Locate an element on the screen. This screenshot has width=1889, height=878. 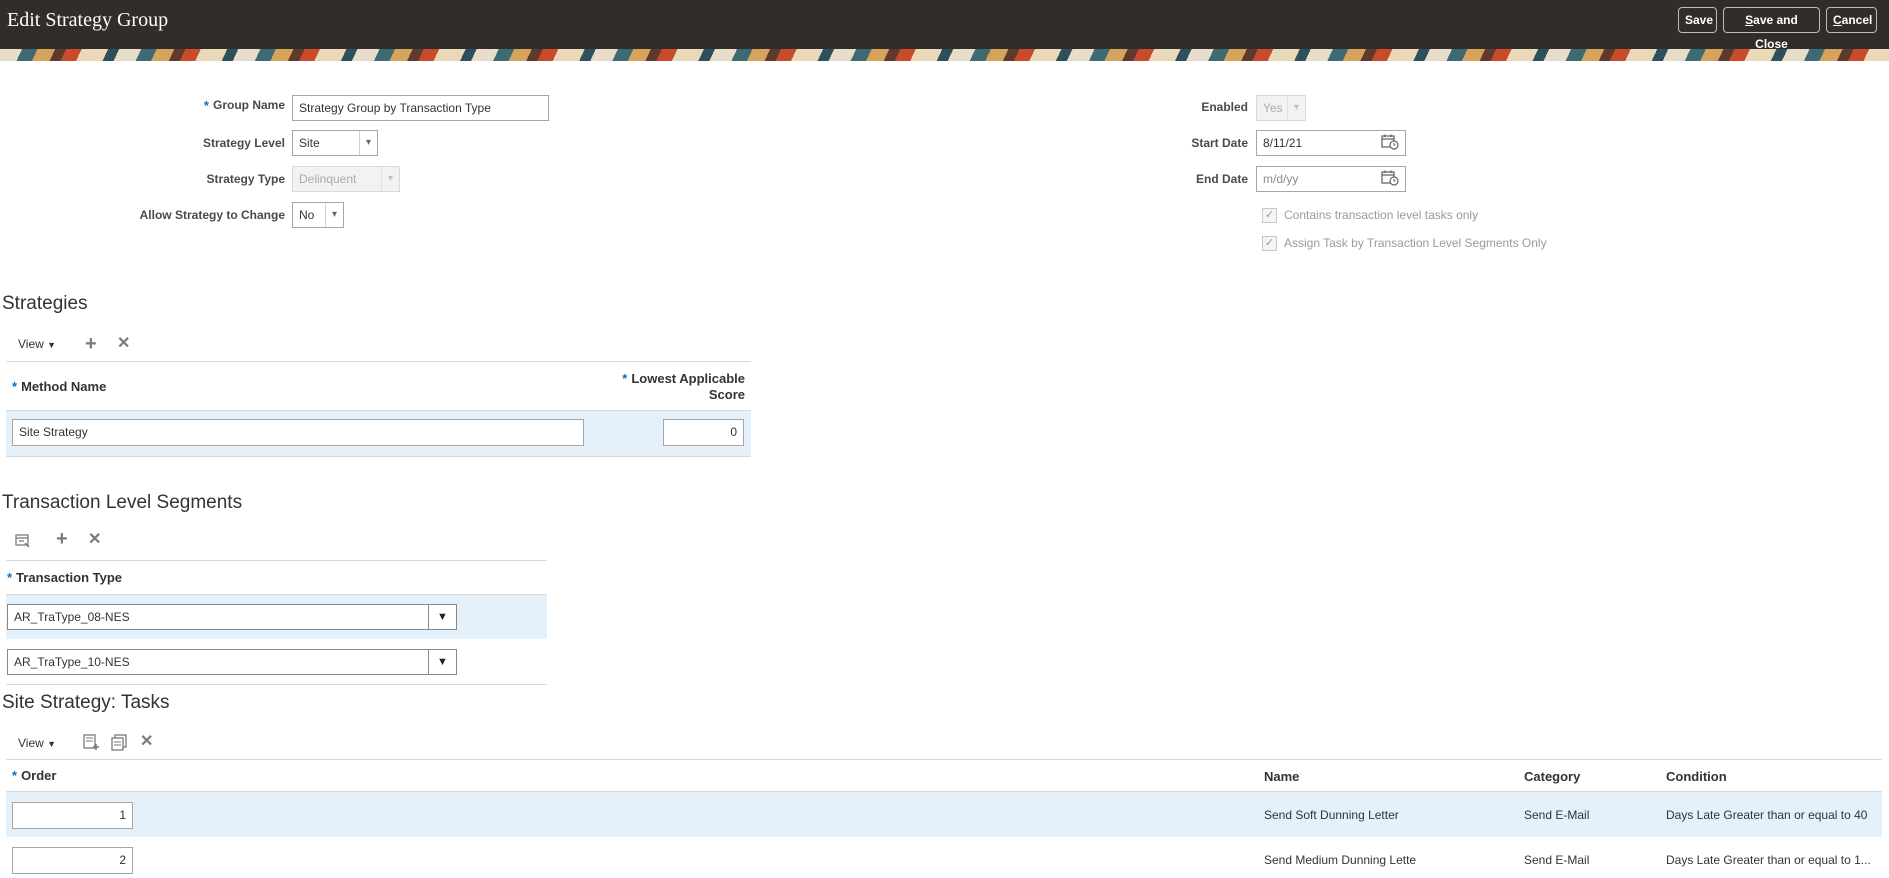
decorative-banner is located at coordinates (944, 55).